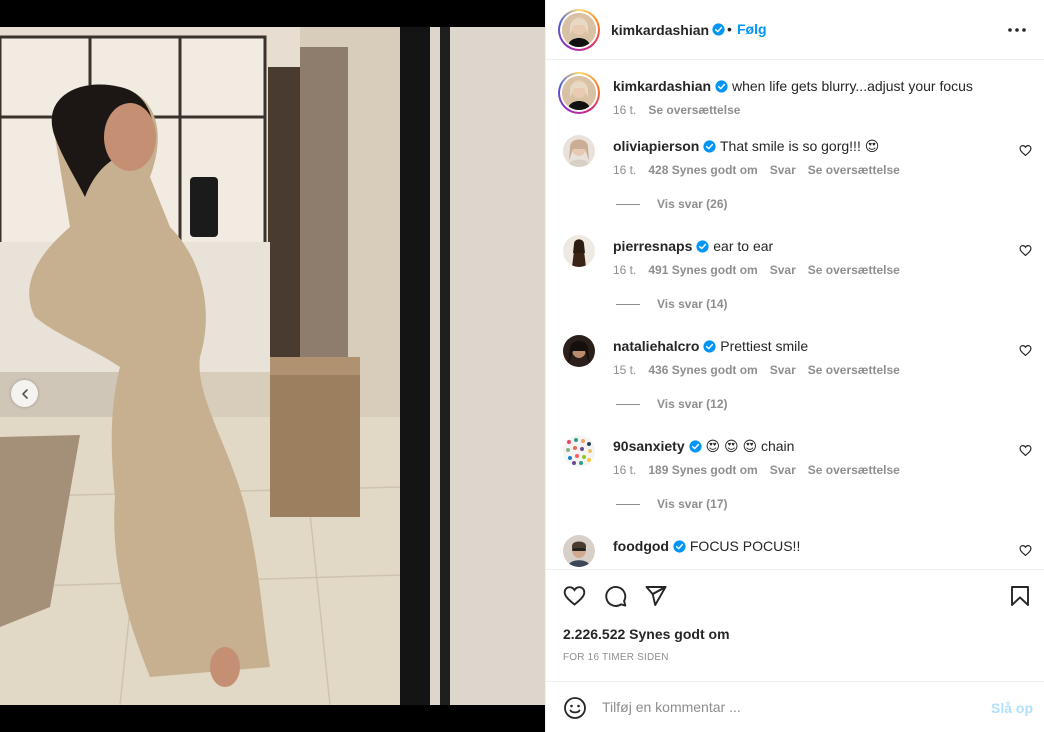  I want to click on comment-likes: 436 Synes godt om, so click(702, 370).